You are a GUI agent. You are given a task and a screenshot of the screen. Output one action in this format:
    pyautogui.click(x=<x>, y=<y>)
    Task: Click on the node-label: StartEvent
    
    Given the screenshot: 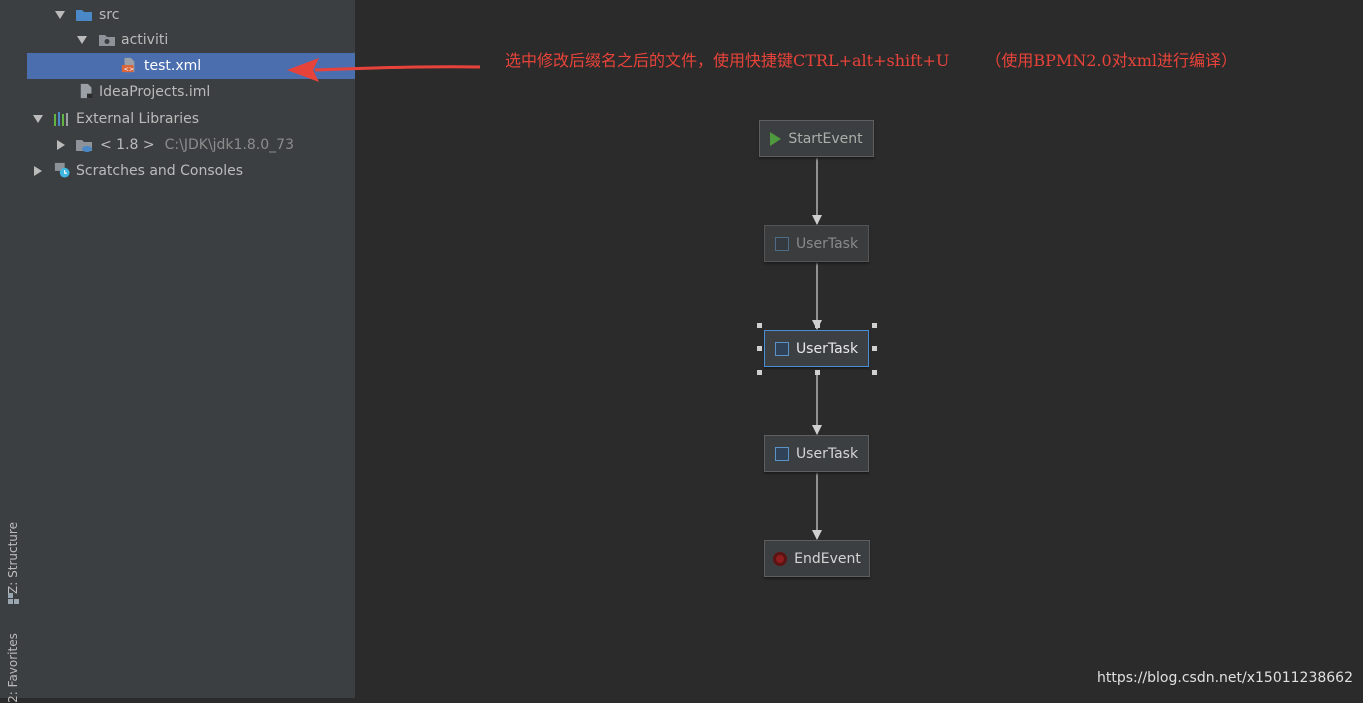 What is the action you would take?
    pyautogui.click(x=825, y=138)
    